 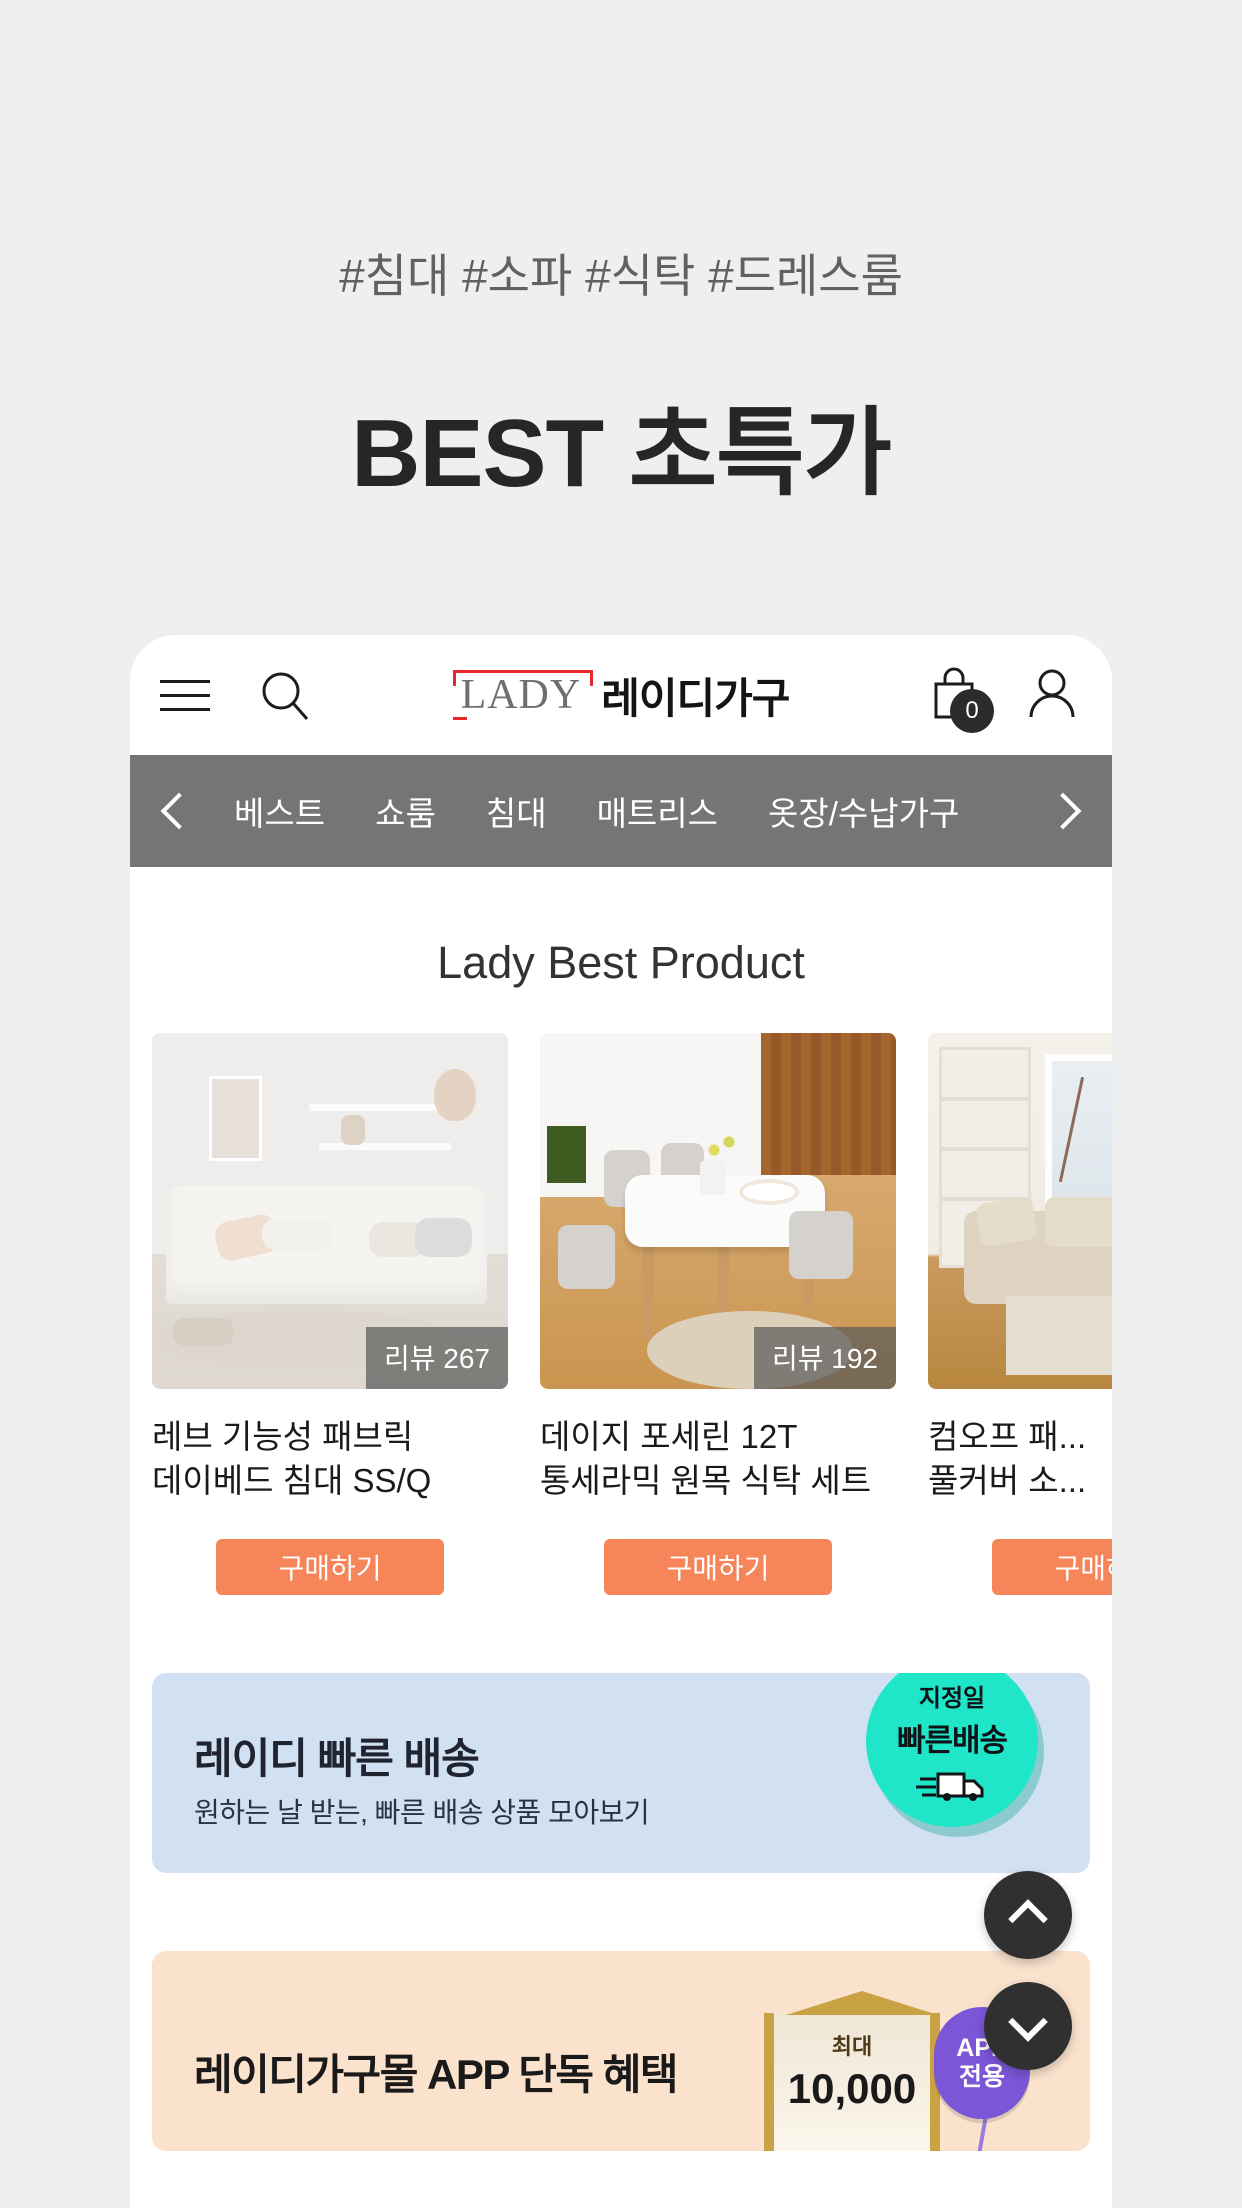 I want to click on header-right-actions: 0, so click(x=1003, y=698).